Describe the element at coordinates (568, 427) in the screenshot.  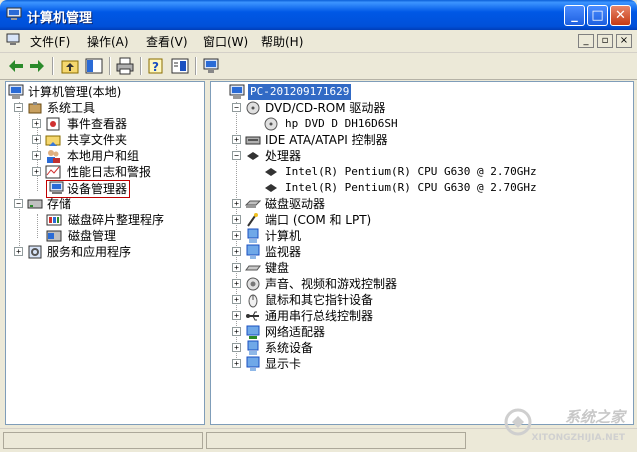
I see `watermark-logo: 系统之家 XITONGZHIJIA.NET` at that location.